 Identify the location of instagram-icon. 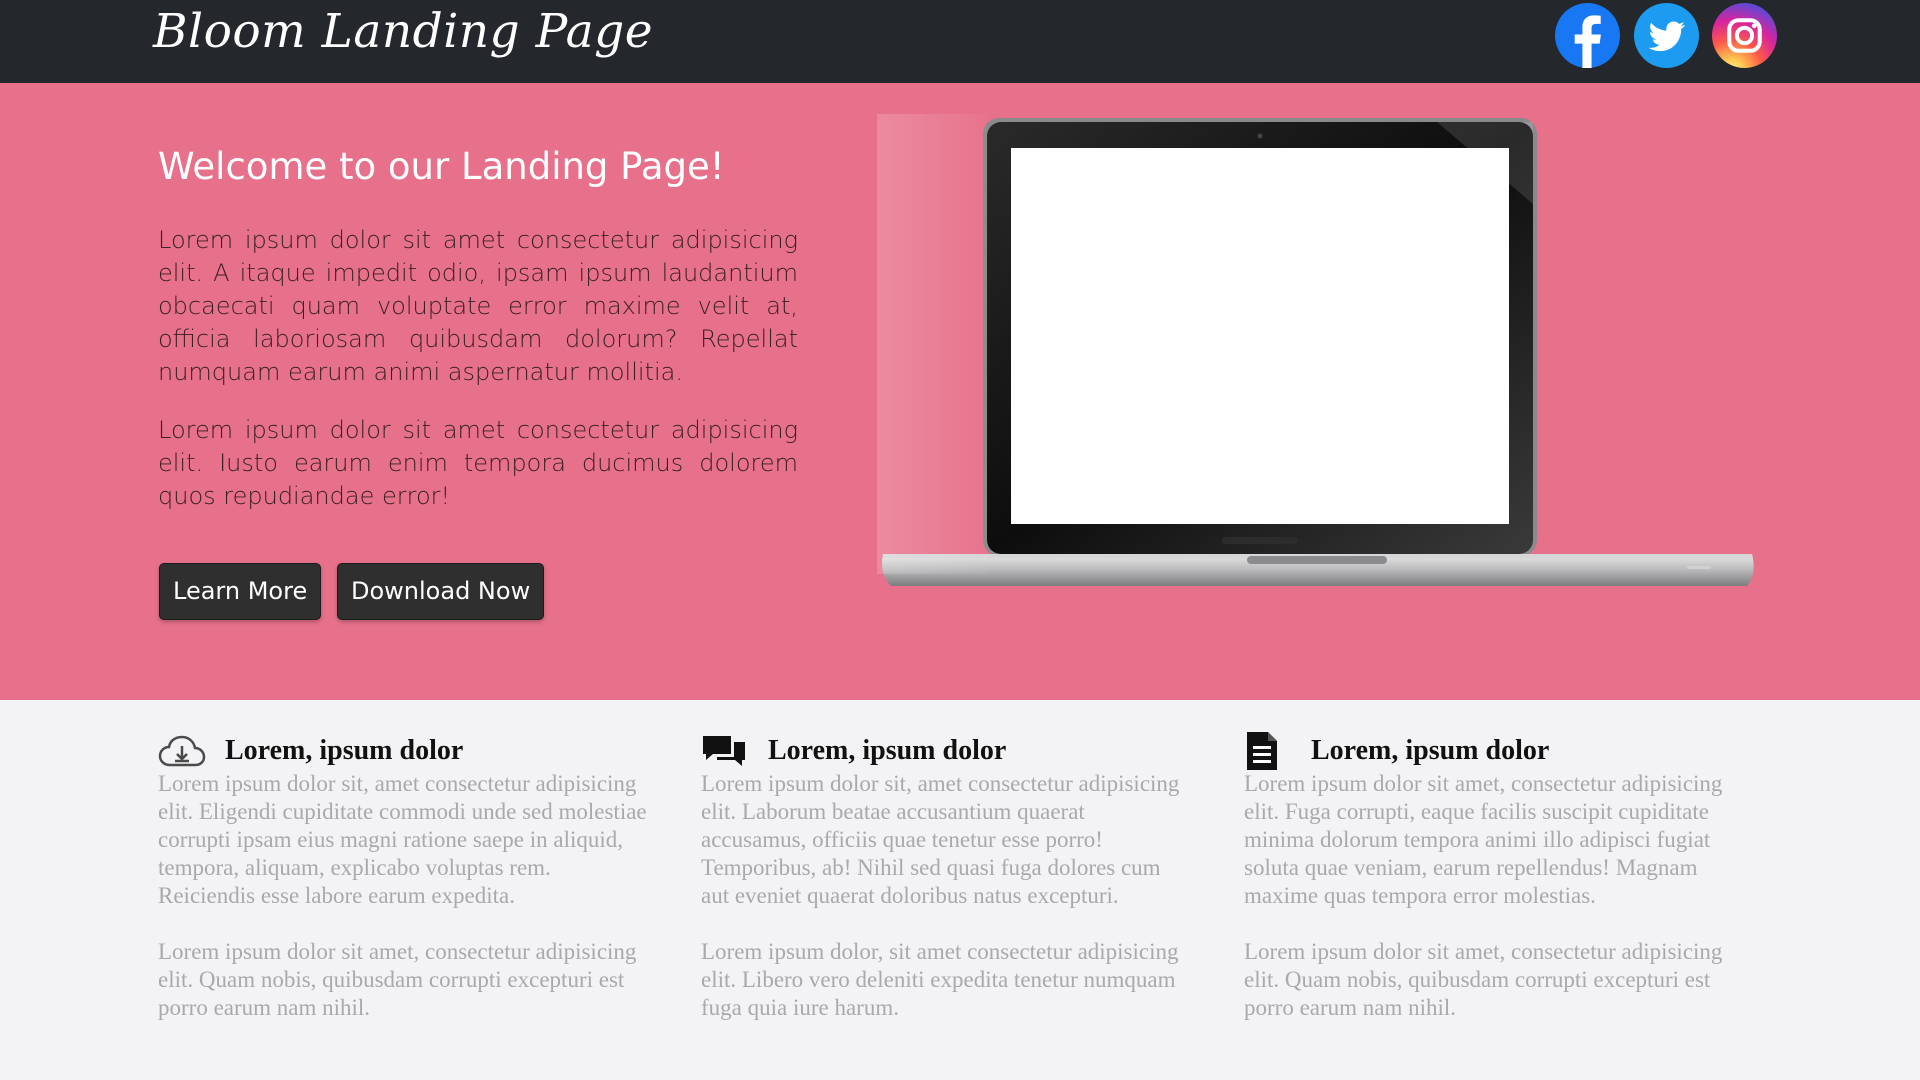
(1744, 35).